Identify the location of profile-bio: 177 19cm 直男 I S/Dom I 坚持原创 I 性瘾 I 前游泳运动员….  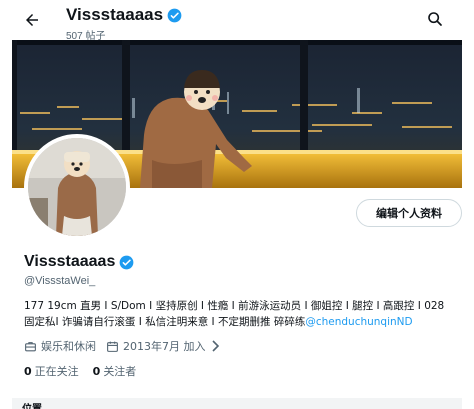
(244, 314).